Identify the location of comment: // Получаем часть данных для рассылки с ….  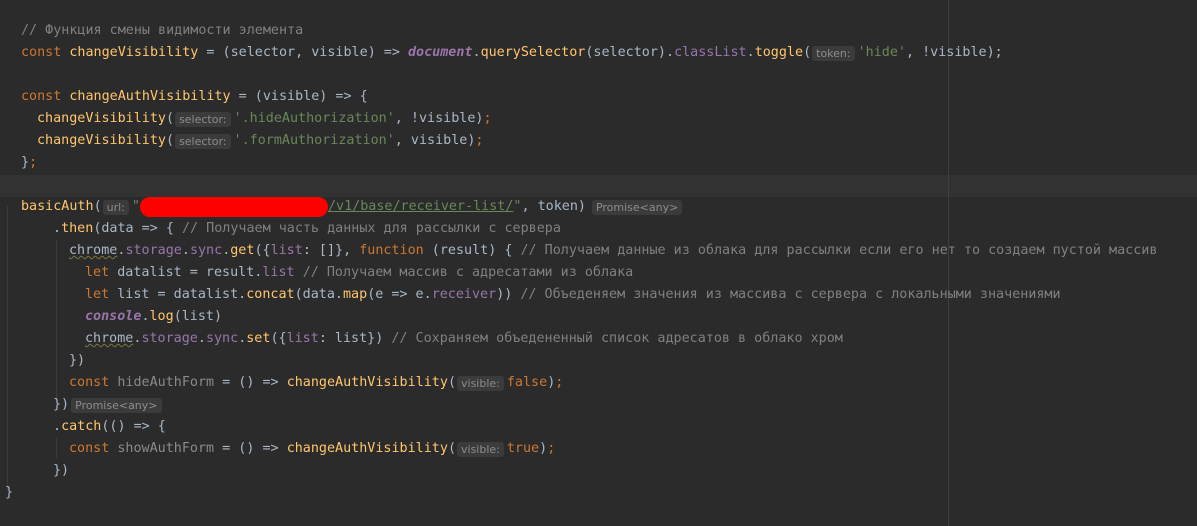
(371, 228).